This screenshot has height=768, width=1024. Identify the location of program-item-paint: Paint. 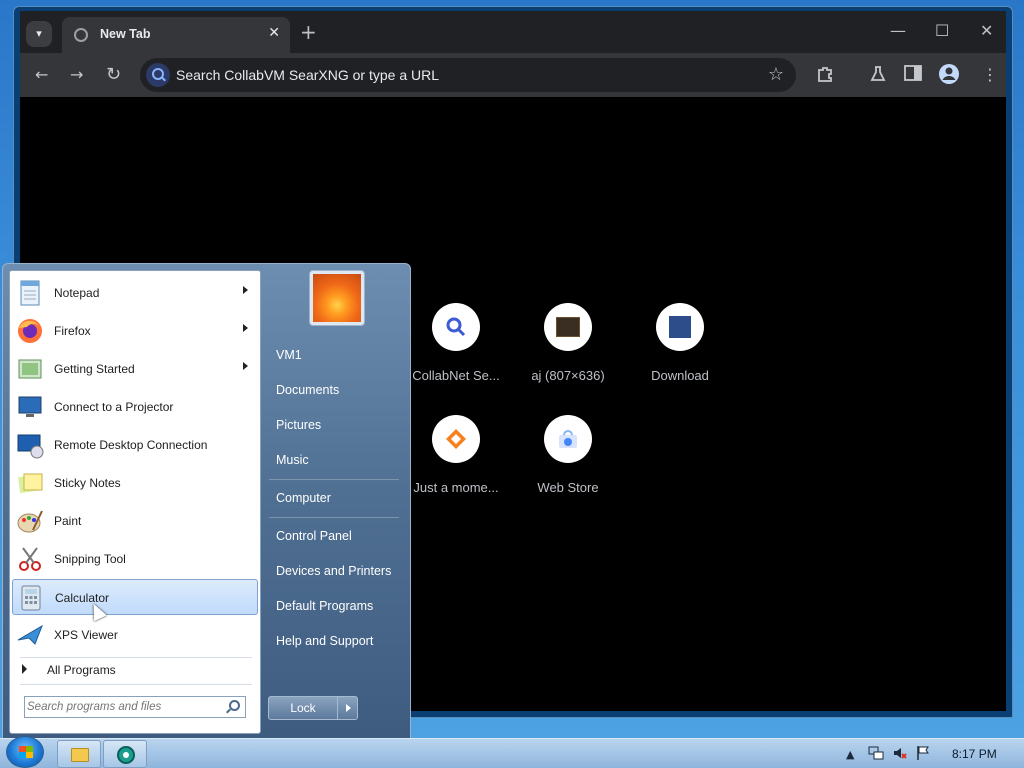
(135, 521).